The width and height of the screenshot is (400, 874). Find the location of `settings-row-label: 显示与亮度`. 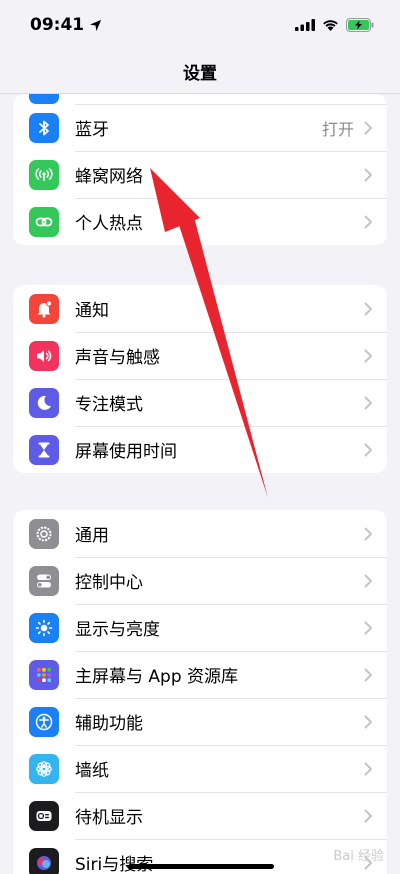

settings-row-label: 显示与亮度 is located at coordinates (117, 630).